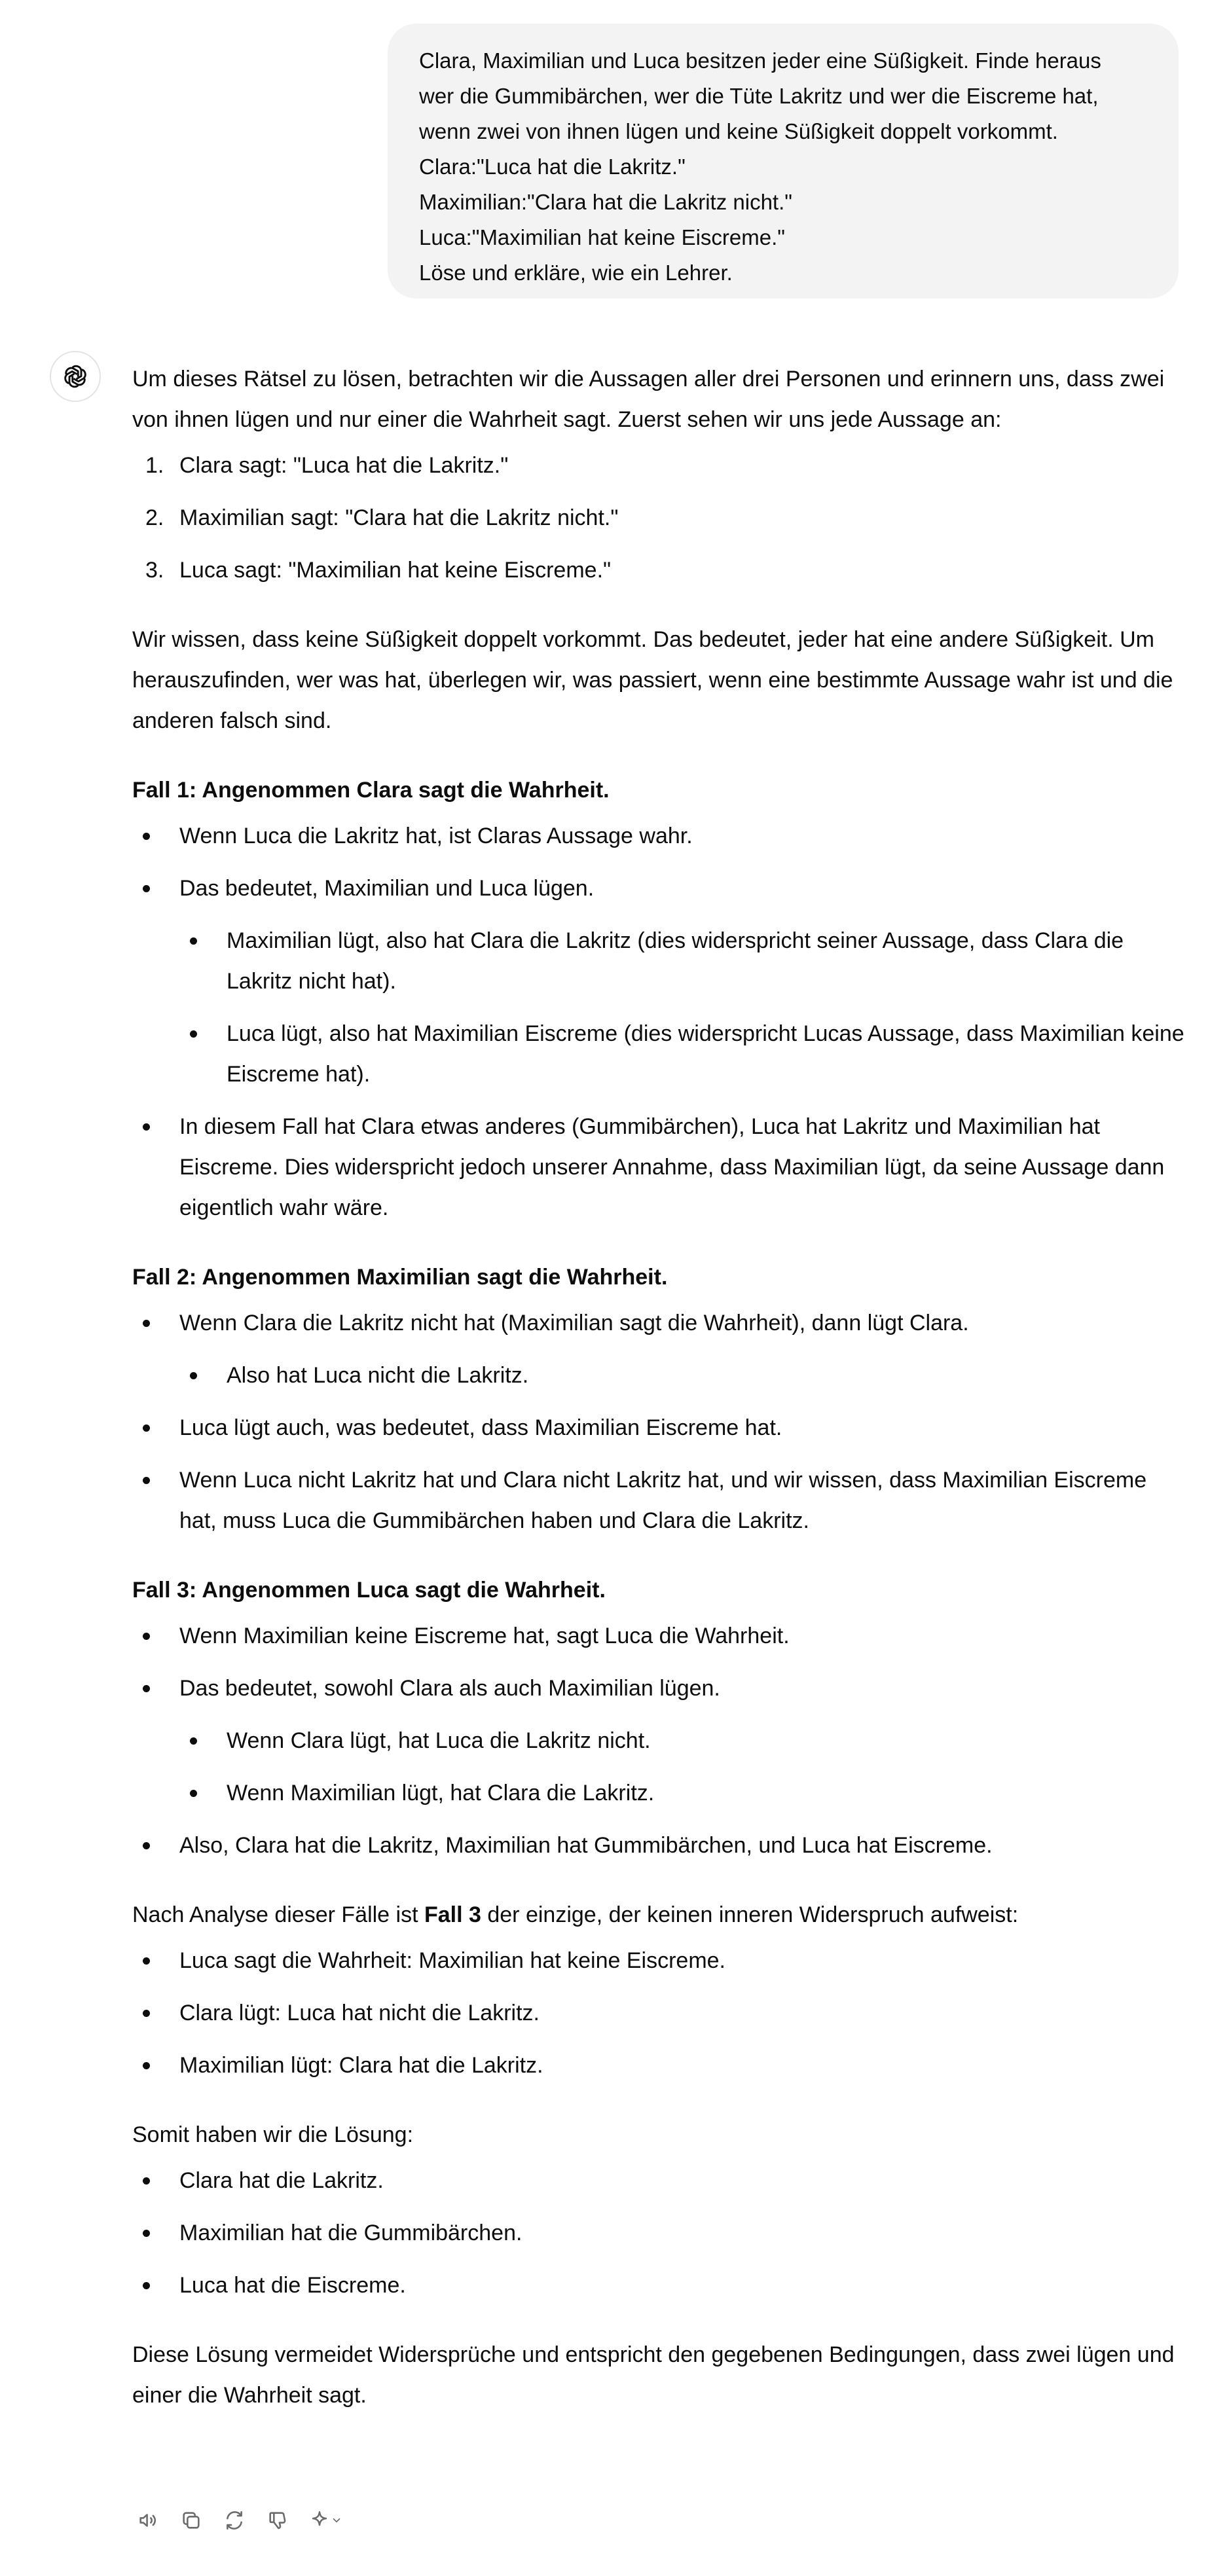 The width and height of the screenshot is (1210, 2576). I want to click on list-item: Clara lügt: Luca hat nicht die Lakritz., so click(659, 2013).